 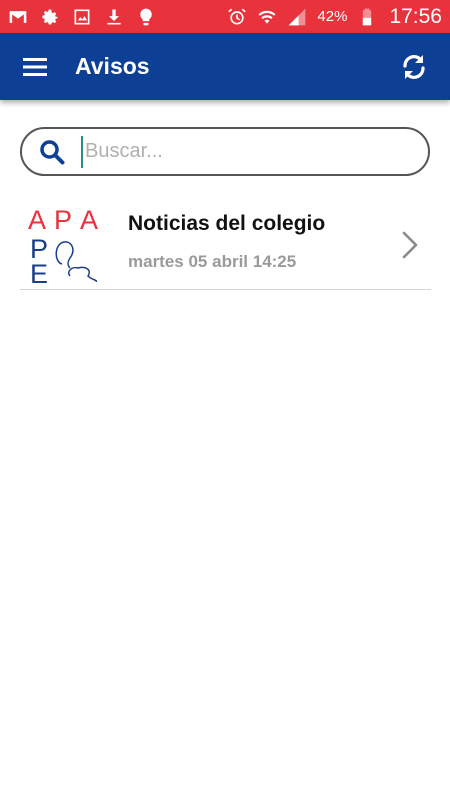 What do you see at coordinates (76, 261) in the screenshot?
I see `logo-figures-icon` at bounding box center [76, 261].